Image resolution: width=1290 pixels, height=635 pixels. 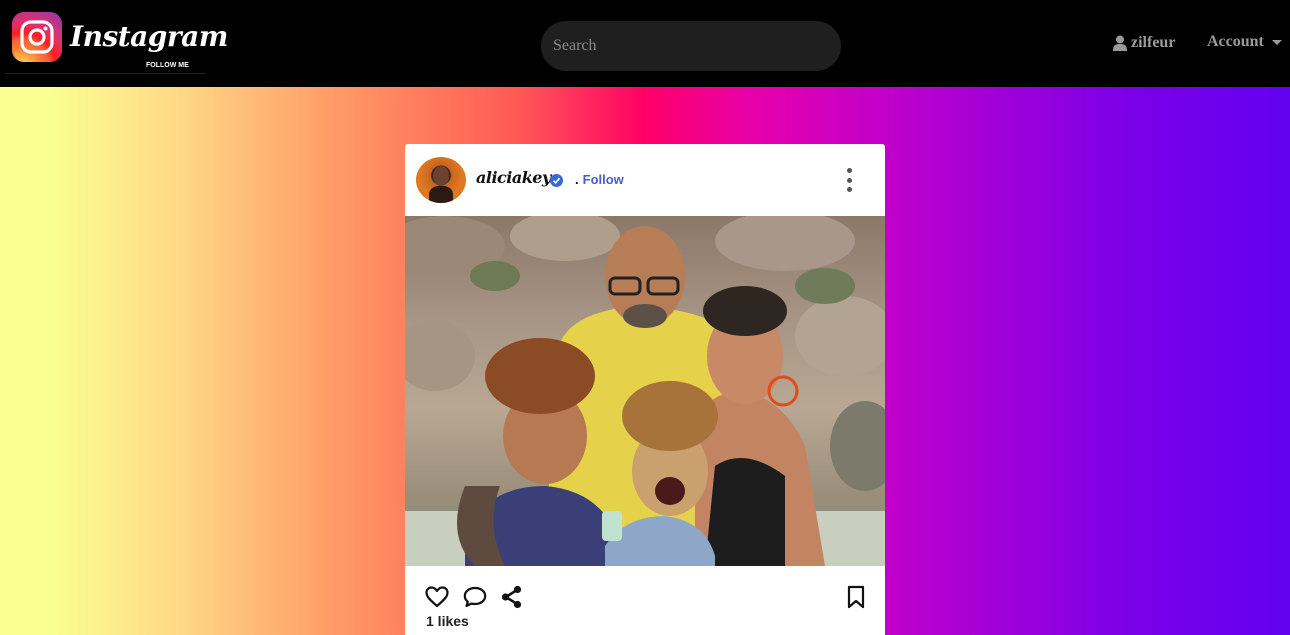 I want to click on more-vertical-icon, so click(x=849, y=180).